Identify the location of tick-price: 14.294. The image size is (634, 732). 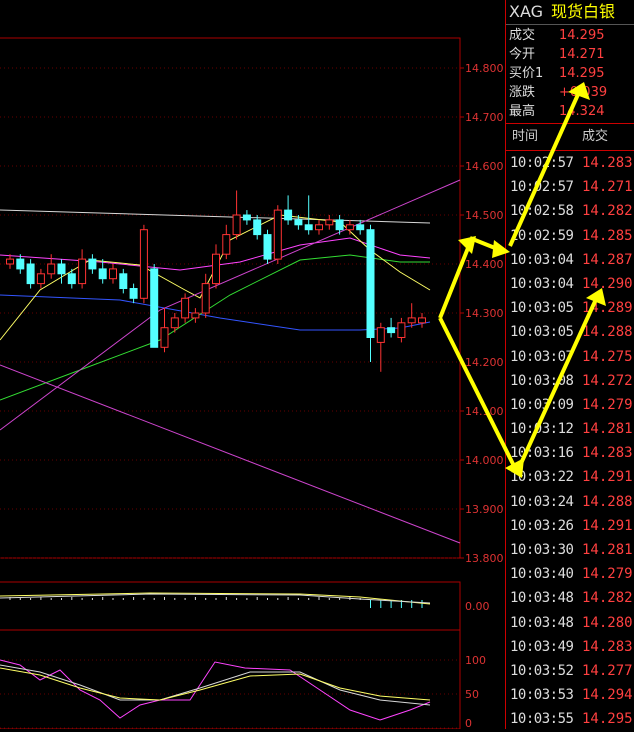
(607, 695).